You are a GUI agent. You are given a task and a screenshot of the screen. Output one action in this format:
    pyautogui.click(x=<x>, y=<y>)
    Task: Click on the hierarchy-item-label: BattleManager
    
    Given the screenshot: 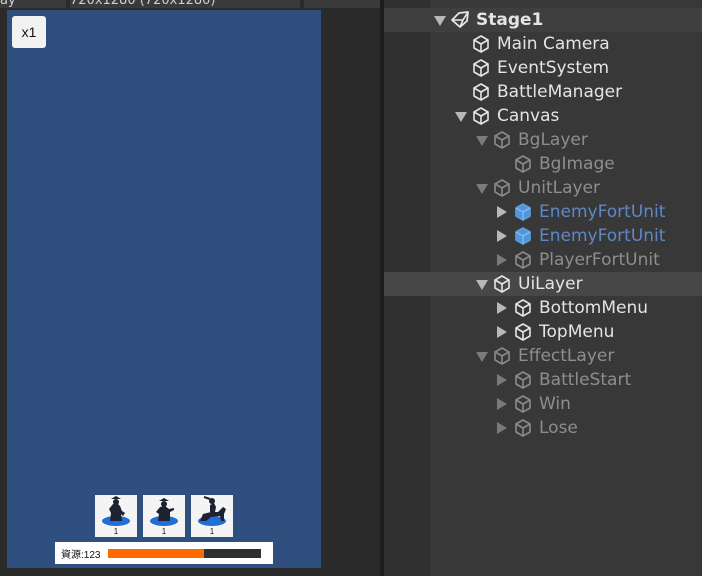 What is the action you would take?
    pyautogui.click(x=560, y=92)
    